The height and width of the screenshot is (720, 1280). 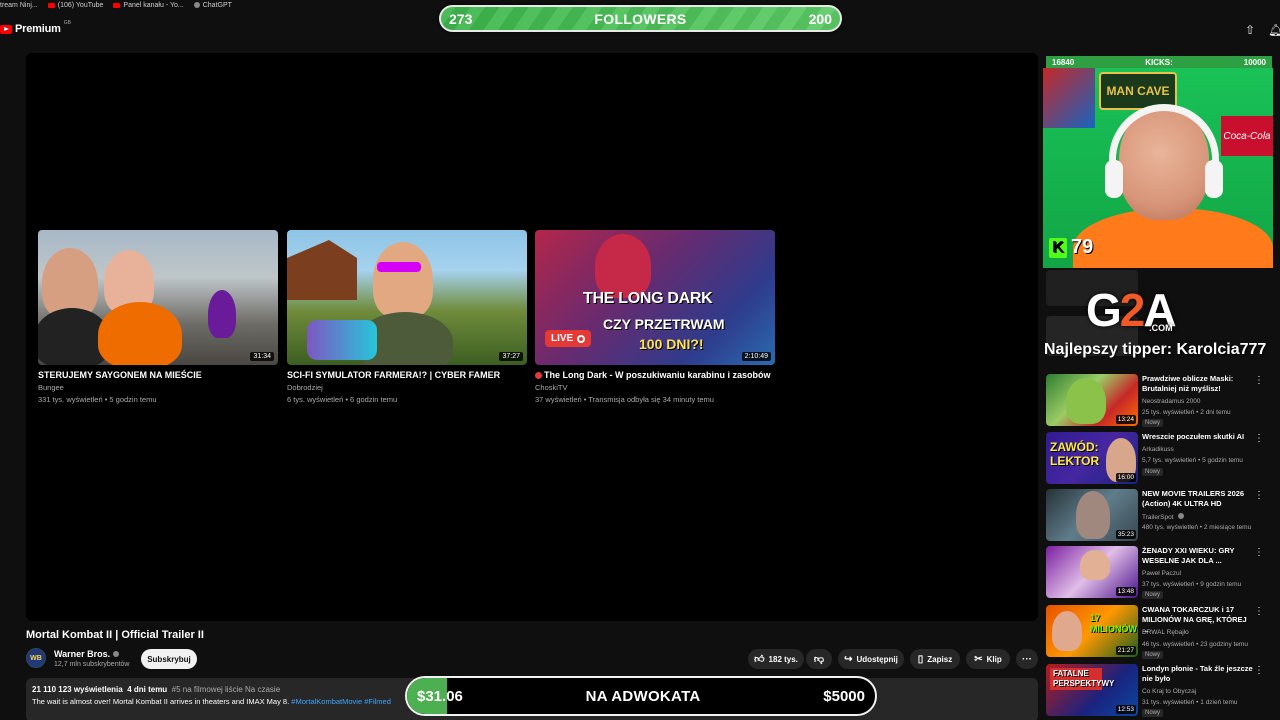 What do you see at coordinates (1092, 458) in the screenshot?
I see `recommendation-thumbnail: ZAWÓD: LEKTOR 16:00` at bounding box center [1092, 458].